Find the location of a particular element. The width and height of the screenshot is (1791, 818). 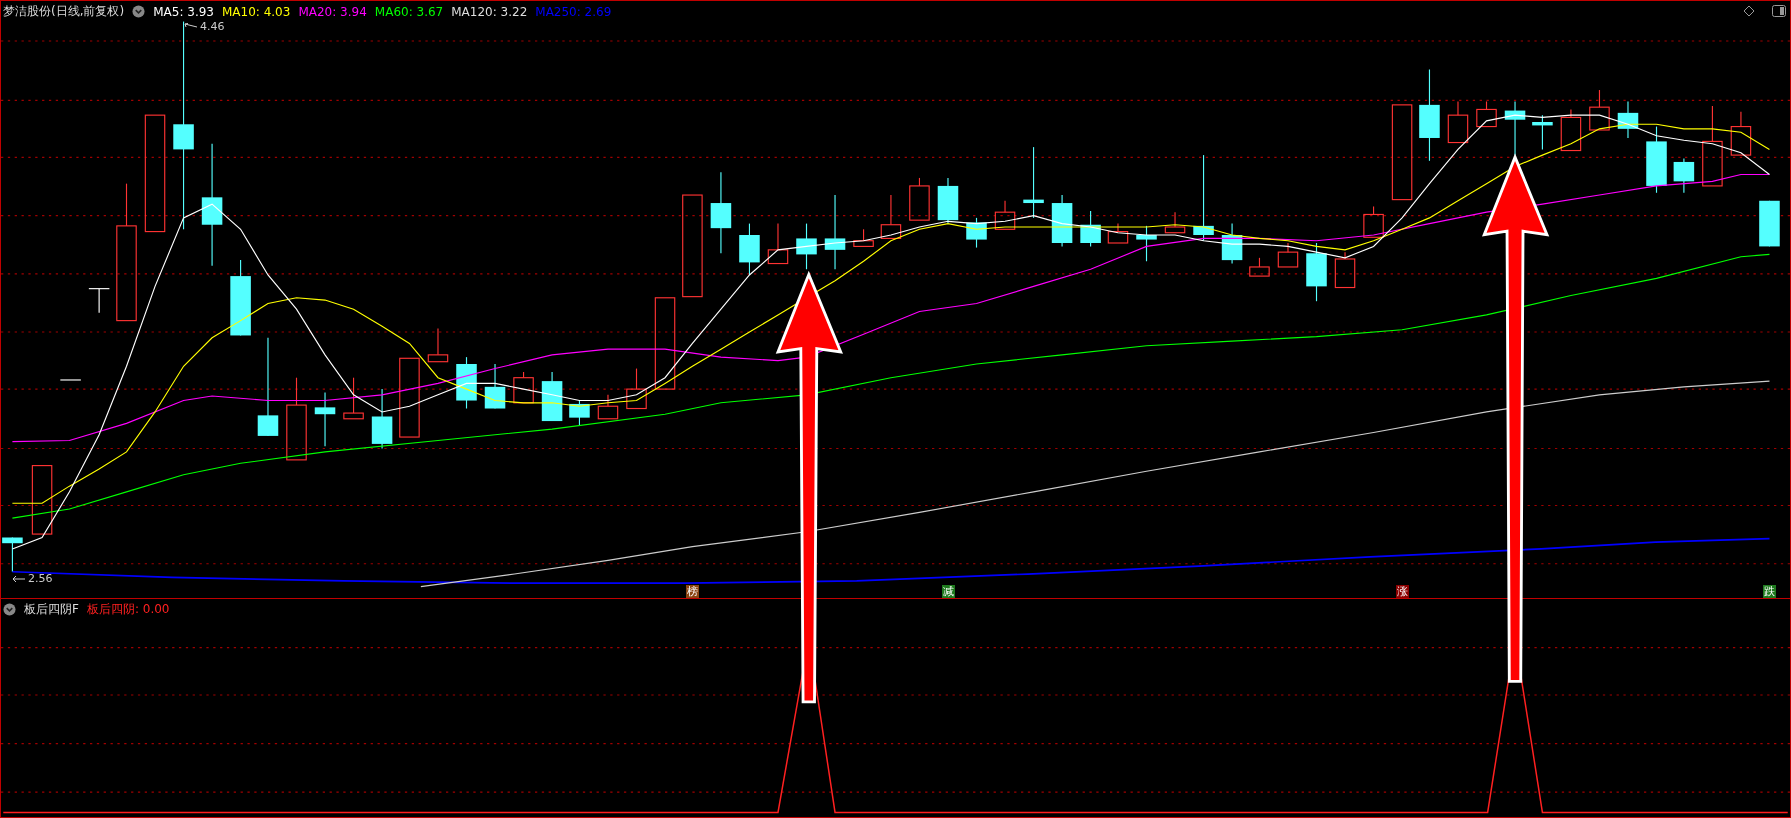

signal-tag: 减 is located at coordinates (949, 591).